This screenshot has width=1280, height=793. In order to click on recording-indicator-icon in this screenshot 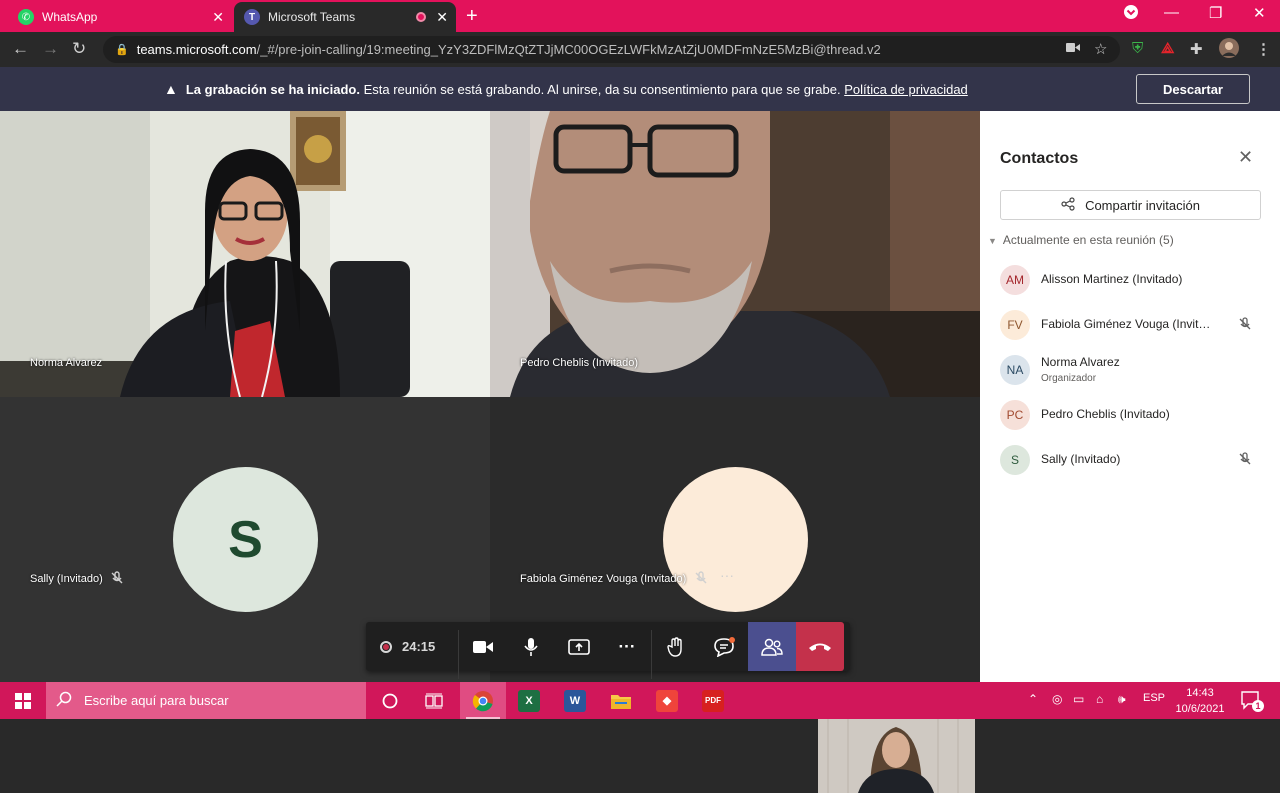, I will do `click(421, 17)`.